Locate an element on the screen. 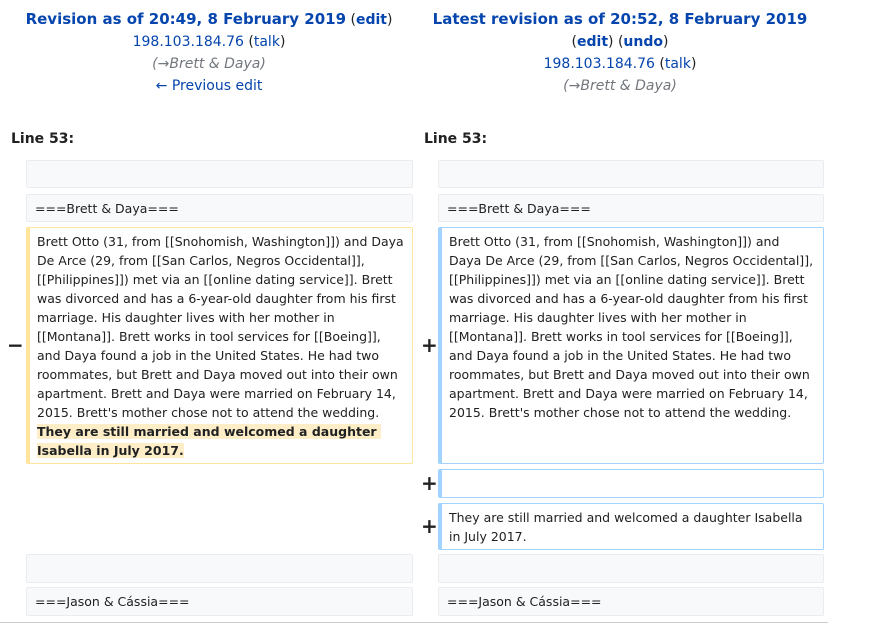  added-empty-line is located at coordinates (631, 483).